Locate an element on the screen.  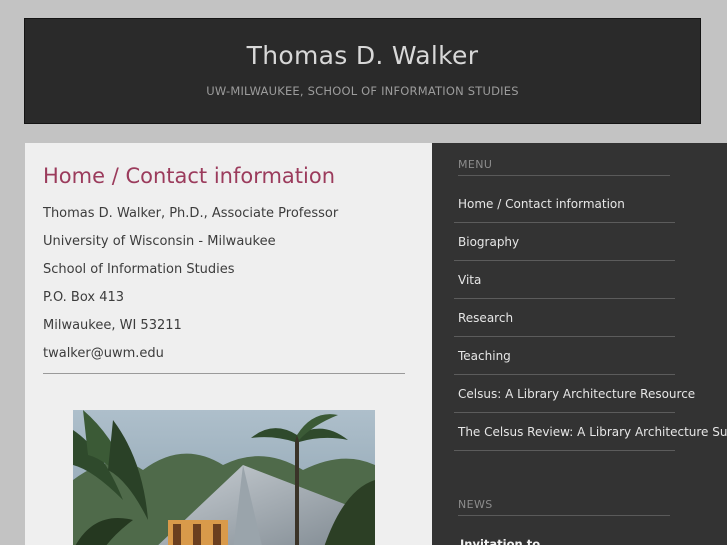
menu-item-label: Celsus: A Library Architecture Resource is located at coordinates (577, 394).